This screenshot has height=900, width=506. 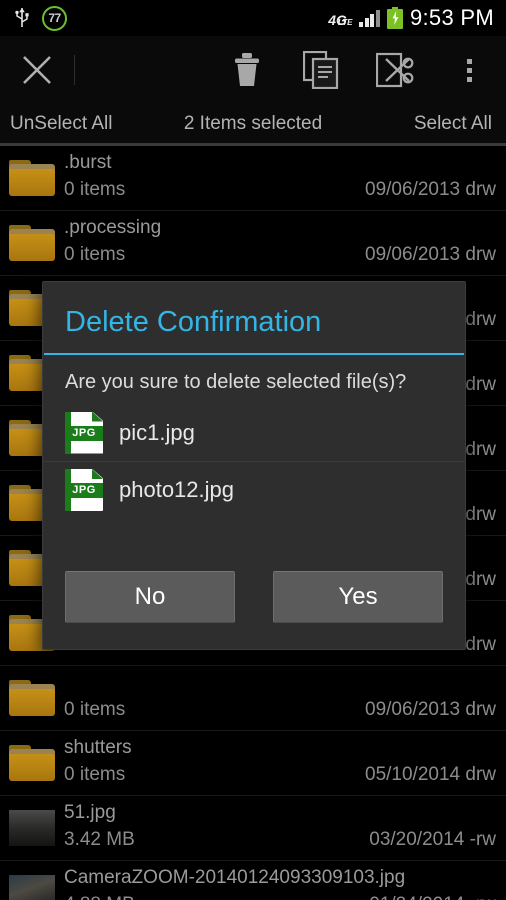 What do you see at coordinates (193, 322) in the screenshot?
I see `dialog-title: Delete Confirmation` at bounding box center [193, 322].